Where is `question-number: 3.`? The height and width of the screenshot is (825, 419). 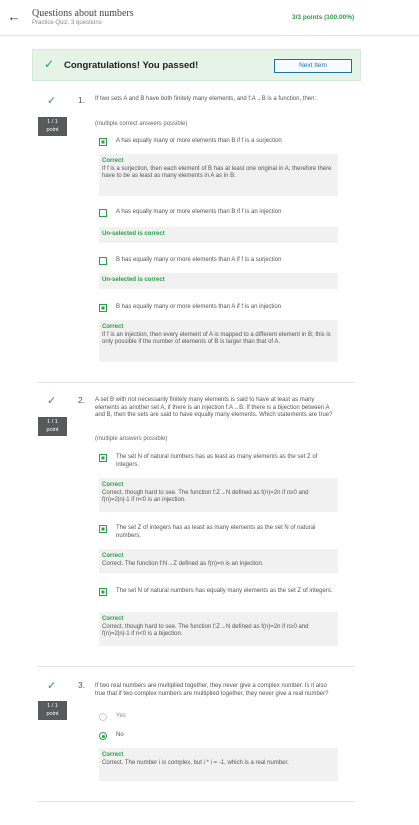
question-number: 3. is located at coordinates (82, 685).